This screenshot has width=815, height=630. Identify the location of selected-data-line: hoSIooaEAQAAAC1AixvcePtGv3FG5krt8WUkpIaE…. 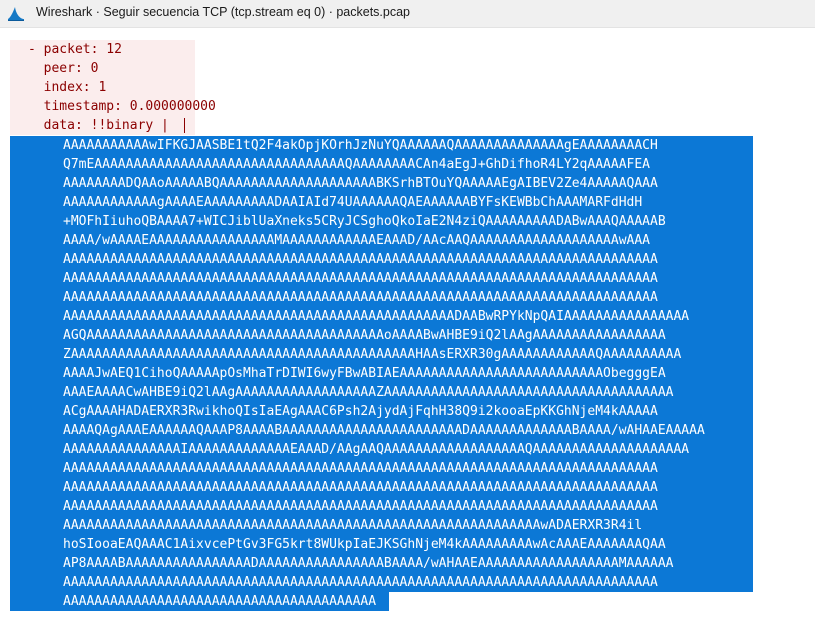
(381, 544).